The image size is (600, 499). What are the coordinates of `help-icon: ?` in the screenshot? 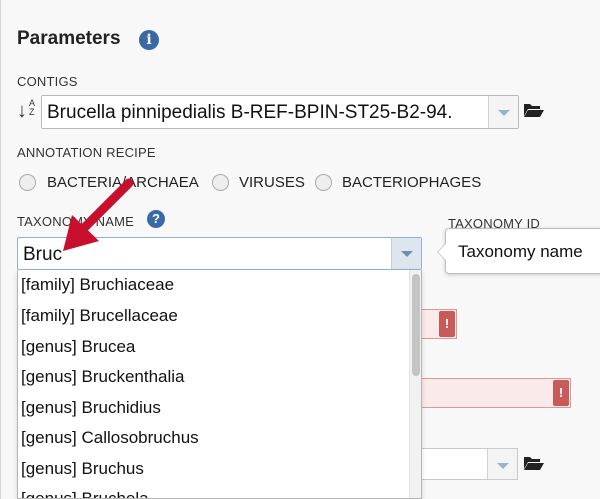 It's located at (156, 219).